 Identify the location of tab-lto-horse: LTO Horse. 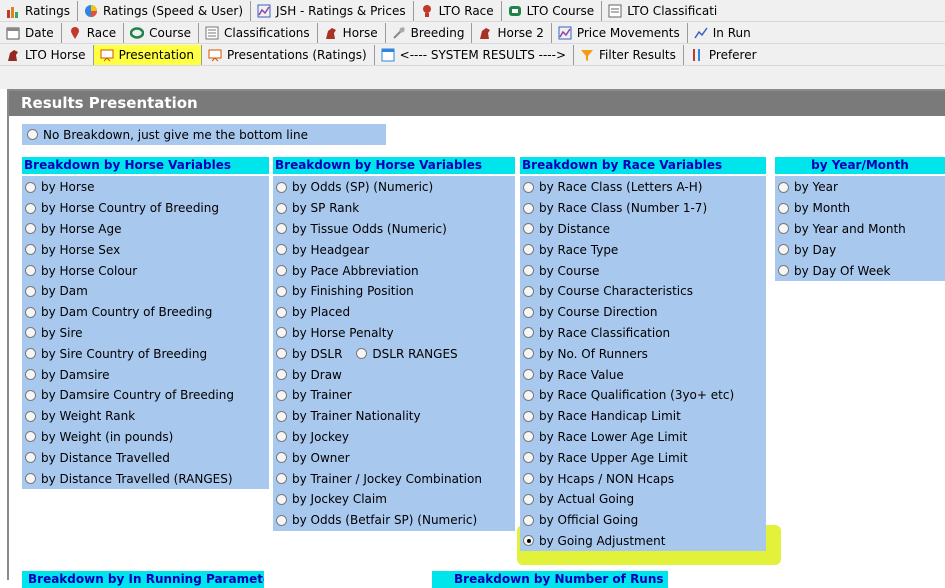
(47, 54).